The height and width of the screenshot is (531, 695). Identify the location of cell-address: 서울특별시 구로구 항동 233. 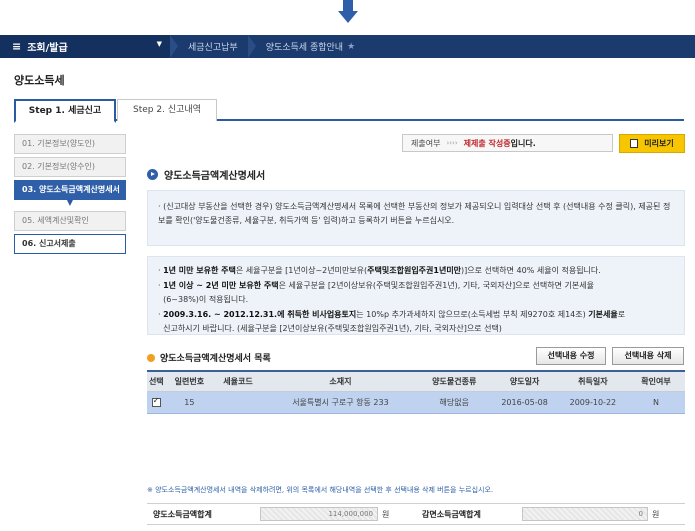
(340, 402).